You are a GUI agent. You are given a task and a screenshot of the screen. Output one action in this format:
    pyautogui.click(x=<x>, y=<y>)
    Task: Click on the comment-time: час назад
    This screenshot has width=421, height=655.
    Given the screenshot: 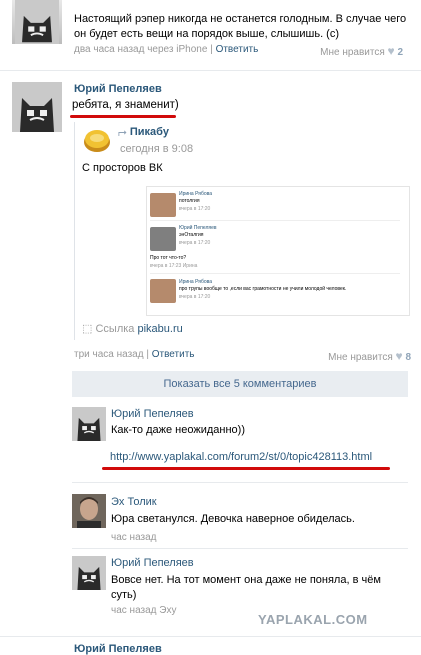 What is the action you would take?
    pyautogui.click(x=134, y=537)
    